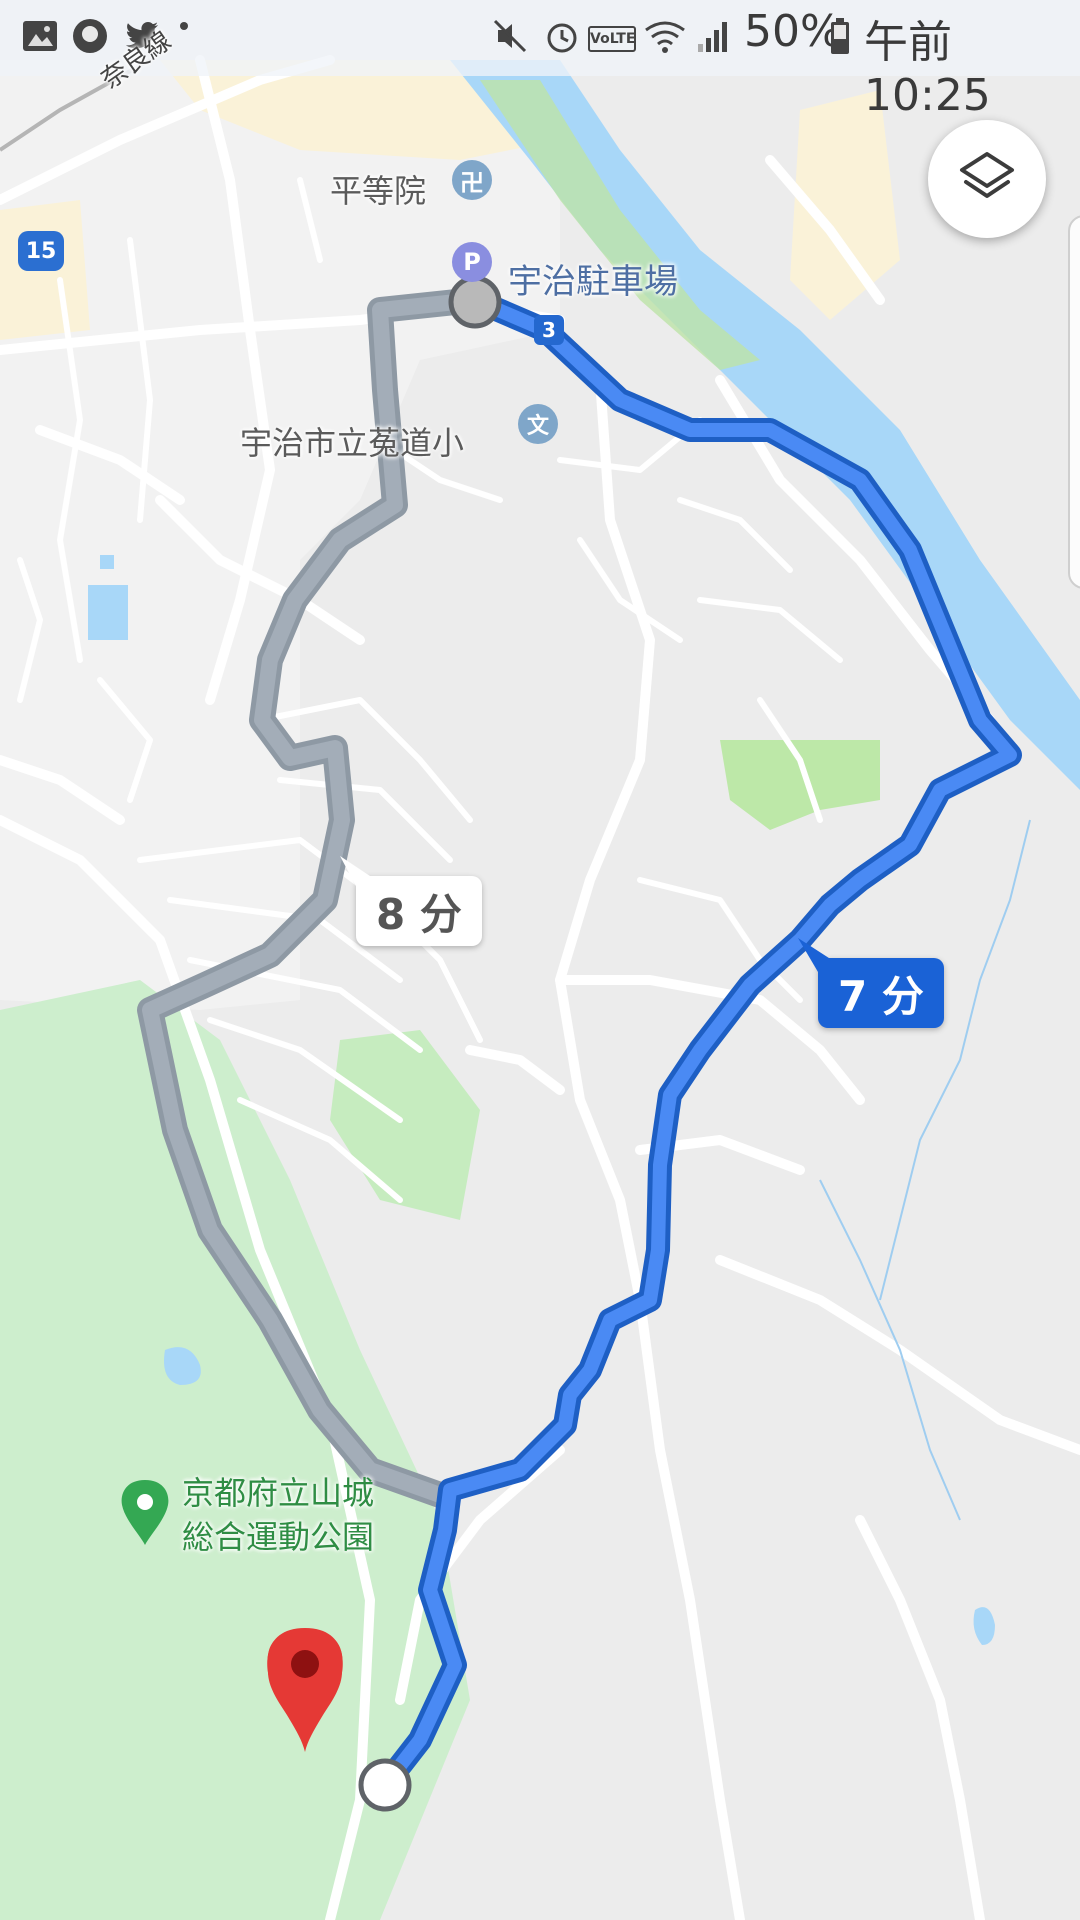 Image resolution: width=1080 pixels, height=1920 pixels. Describe the element at coordinates (90, 36) in the screenshot. I see `avatar-icon` at that location.